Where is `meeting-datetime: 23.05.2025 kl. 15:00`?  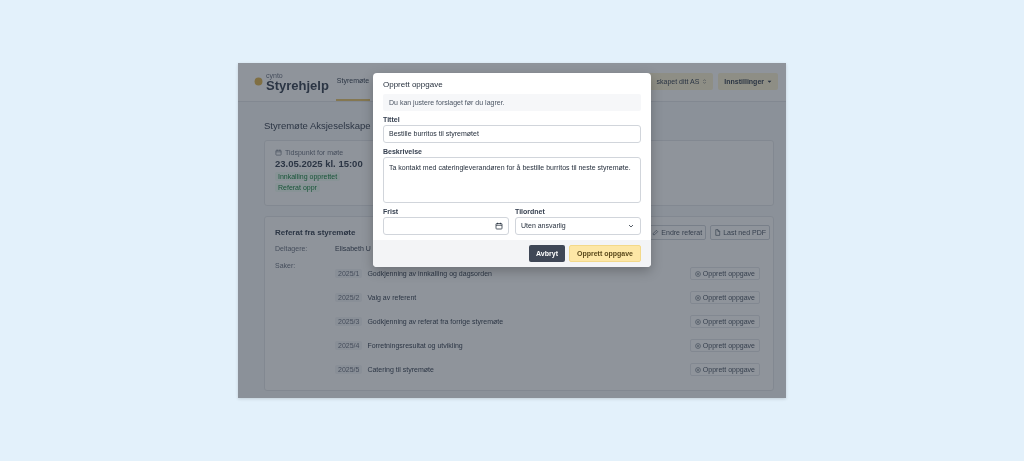 meeting-datetime: 23.05.2025 kl. 15:00 is located at coordinates (319, 163).